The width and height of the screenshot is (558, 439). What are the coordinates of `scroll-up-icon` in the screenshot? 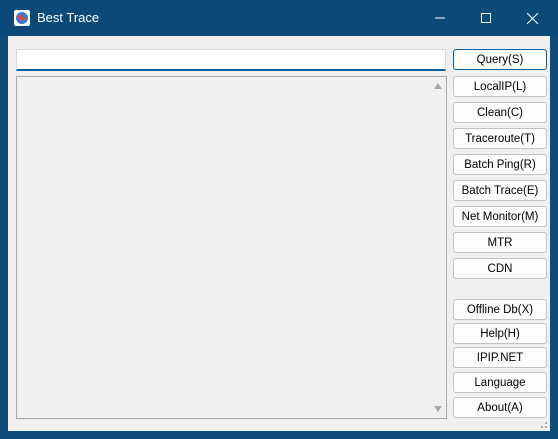 It's located at (438, 86).